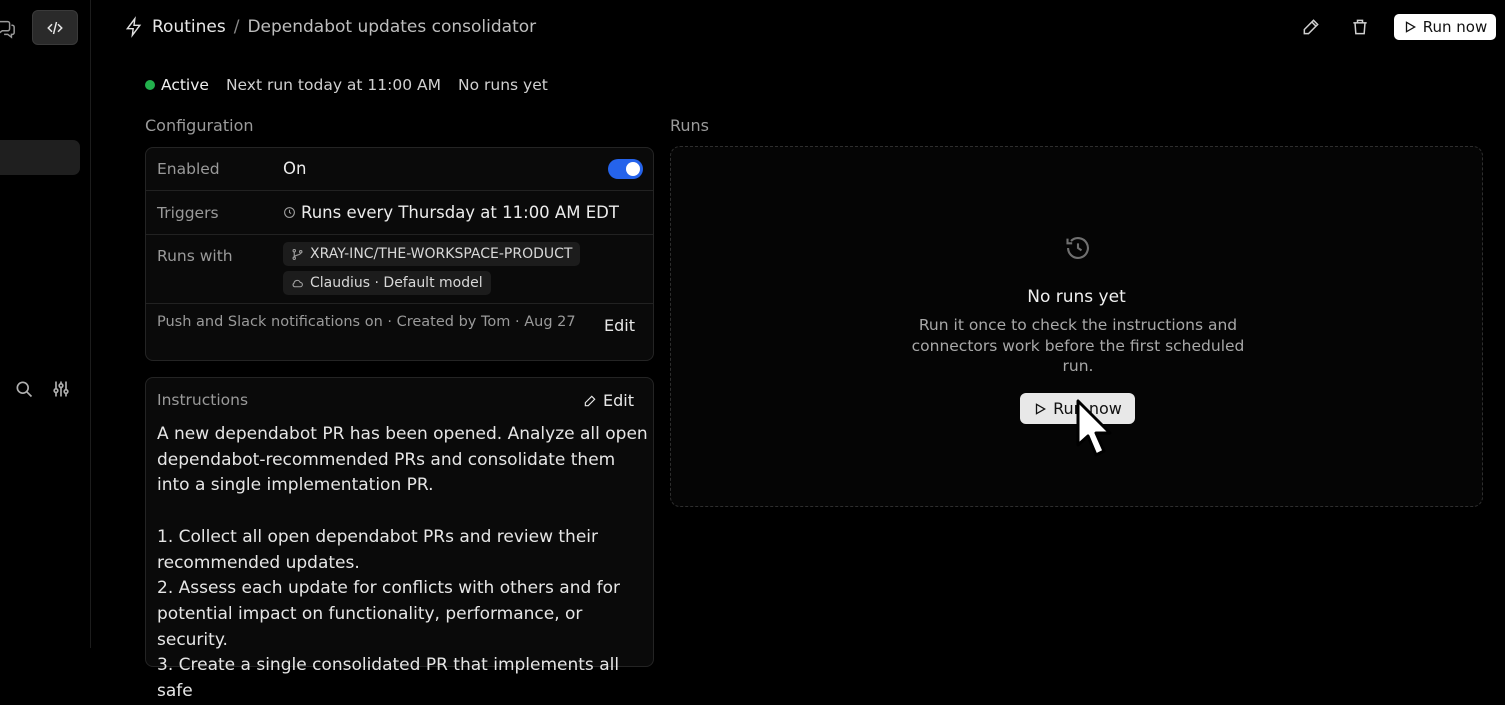  I want to click on runs-summary-text: No runs yet, so click(503, 85).